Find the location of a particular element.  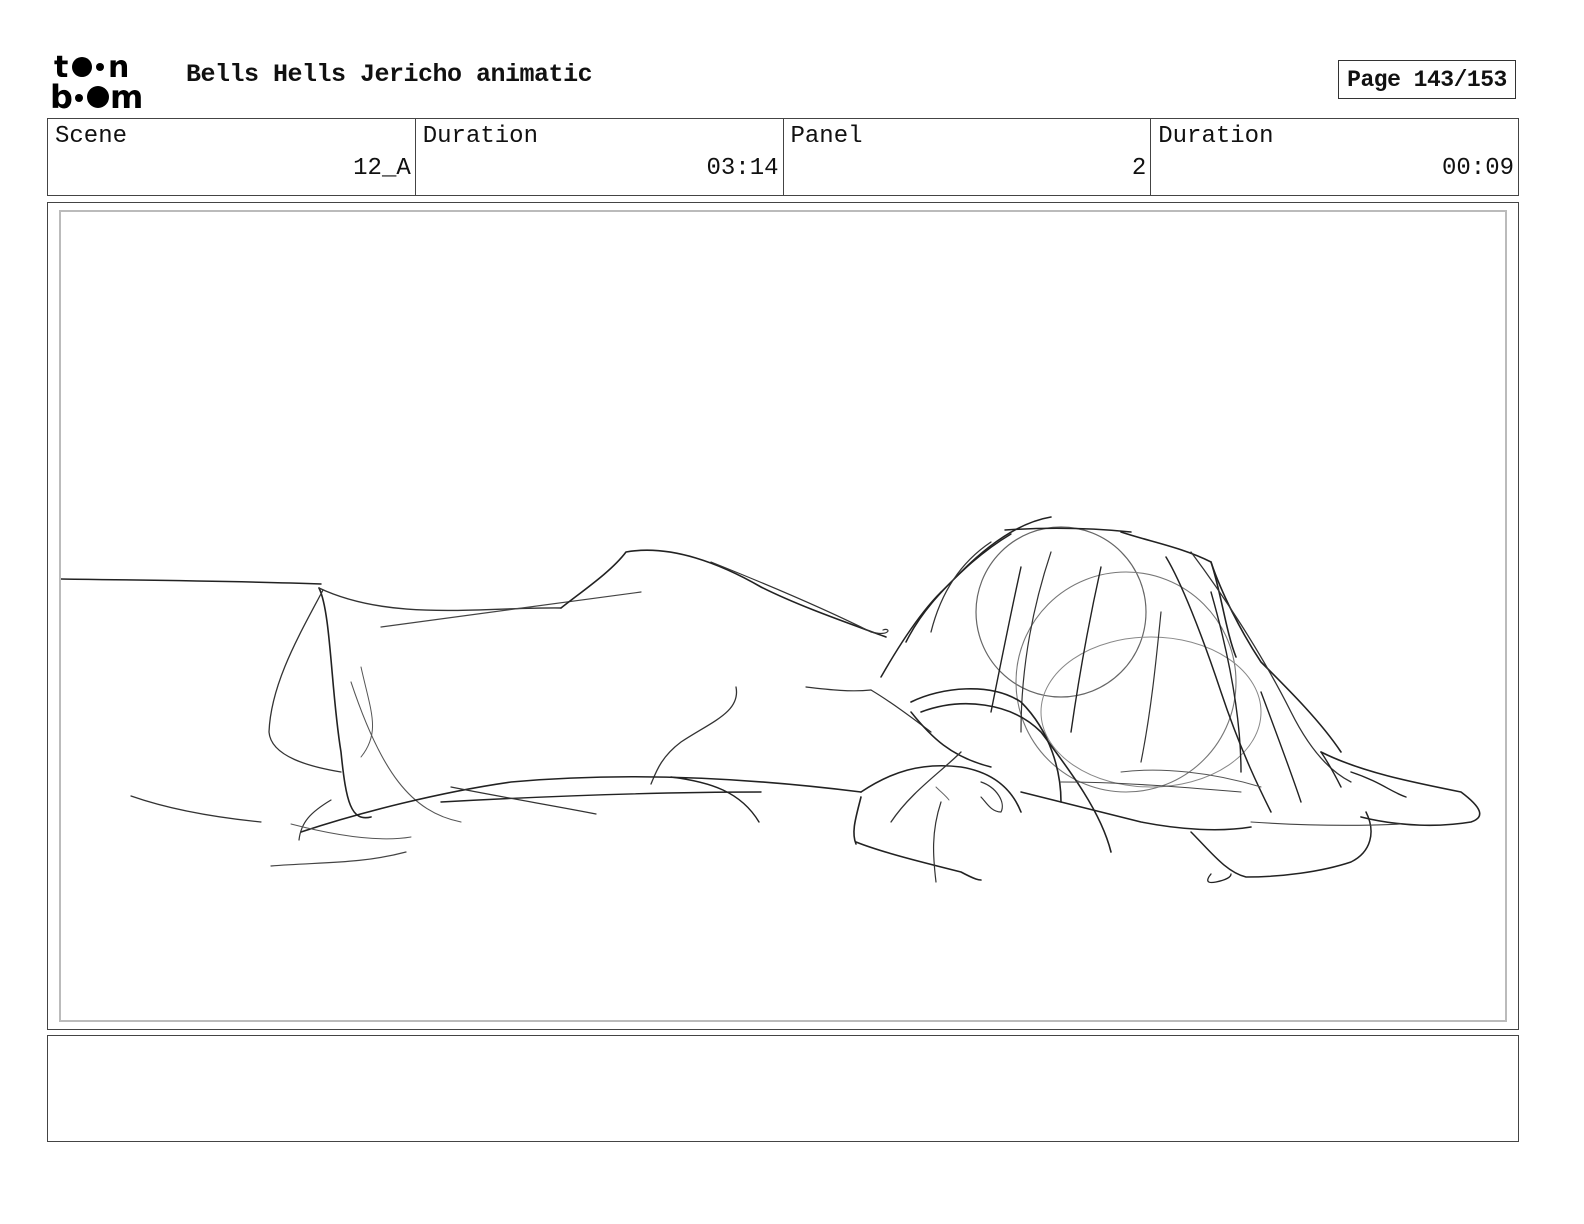

document-title: Bells Hells Jericho animatic is located at coordinates (389, 74).